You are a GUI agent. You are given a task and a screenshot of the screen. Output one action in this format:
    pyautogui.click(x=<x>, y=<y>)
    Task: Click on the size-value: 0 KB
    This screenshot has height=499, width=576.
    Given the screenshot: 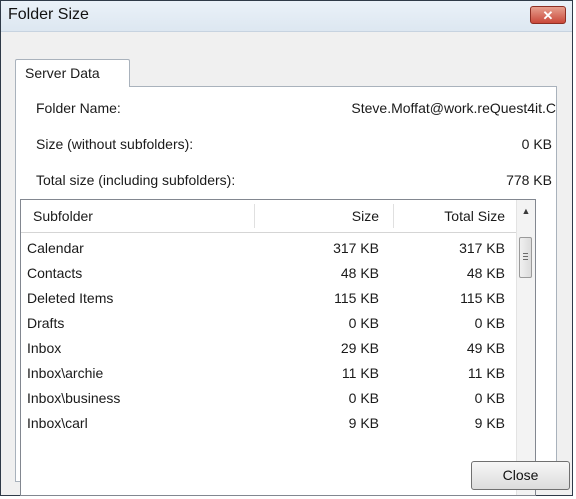 What is the action you would take?
    pyautogui.click(x=536, y=144)
    